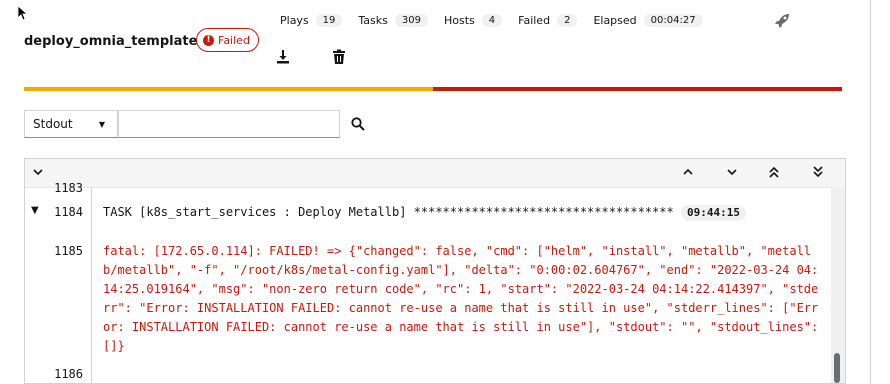 The image size is (890, 384). I want to click on progress-ok-segment, so click(228, 89).